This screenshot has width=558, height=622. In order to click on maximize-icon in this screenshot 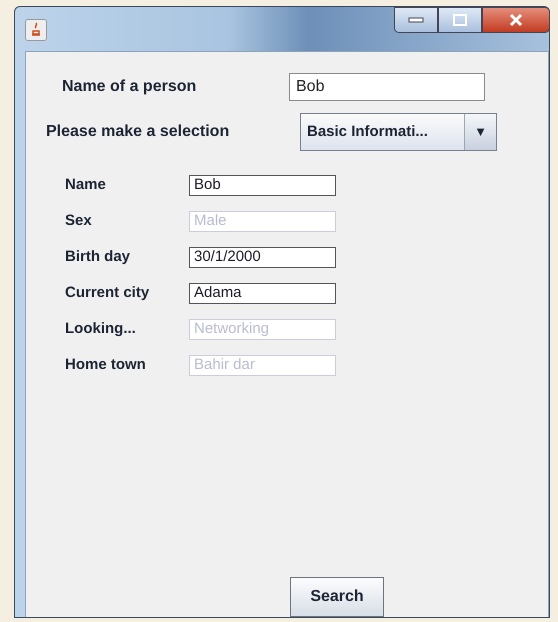, I will do `click(460, 20)`.